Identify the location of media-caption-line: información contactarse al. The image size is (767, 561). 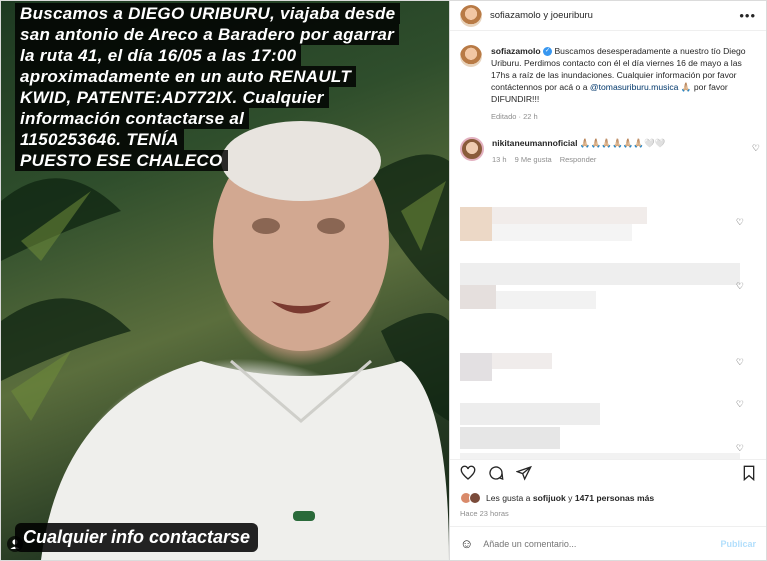
(132, 118).